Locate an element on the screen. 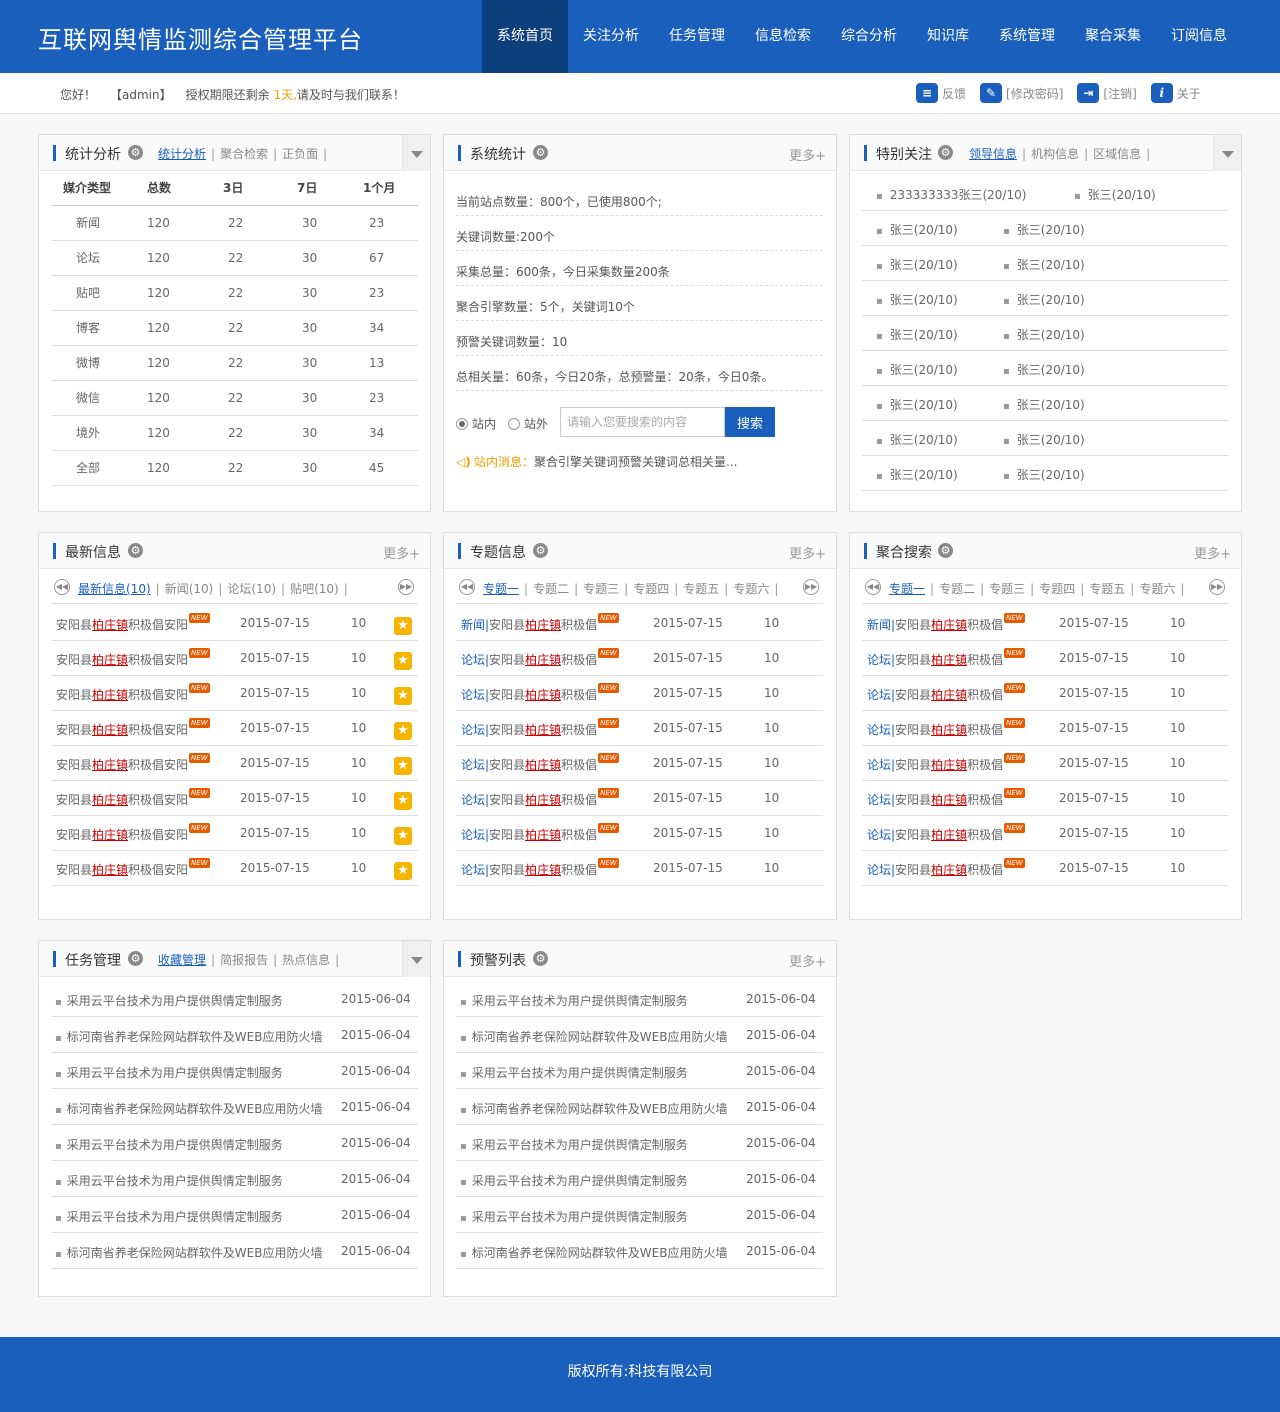  feedback-button: ≡ 反馈 is located at coordinates (941, 93).